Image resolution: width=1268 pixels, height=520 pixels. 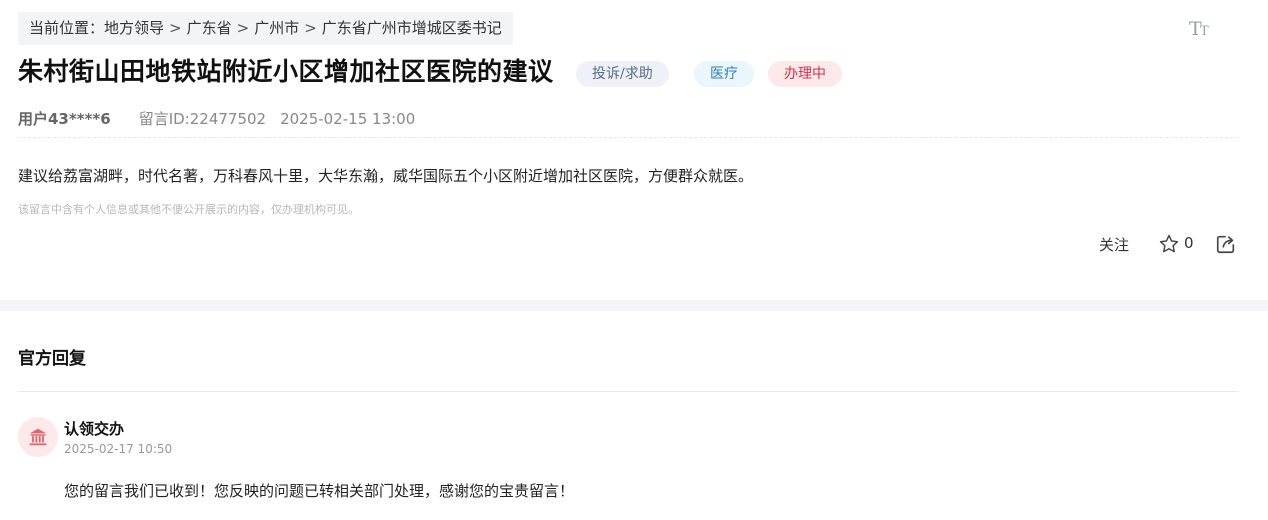 What do you see at coordinates (94, 429) in the screenshot?
I see `reply-org: 认领交办` at bounding box center [94, 429].